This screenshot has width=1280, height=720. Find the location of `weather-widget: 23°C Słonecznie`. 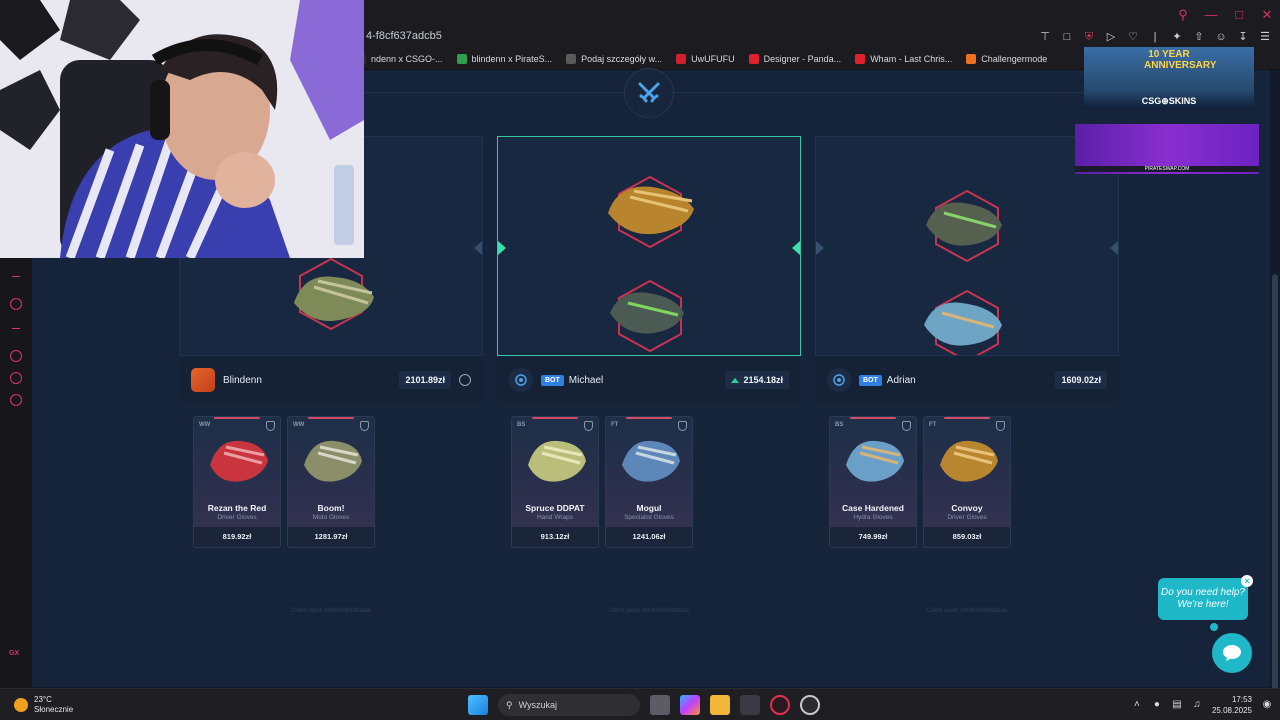

weather-widget: 23°C Słonecznie is located at coordinates (43, 705).